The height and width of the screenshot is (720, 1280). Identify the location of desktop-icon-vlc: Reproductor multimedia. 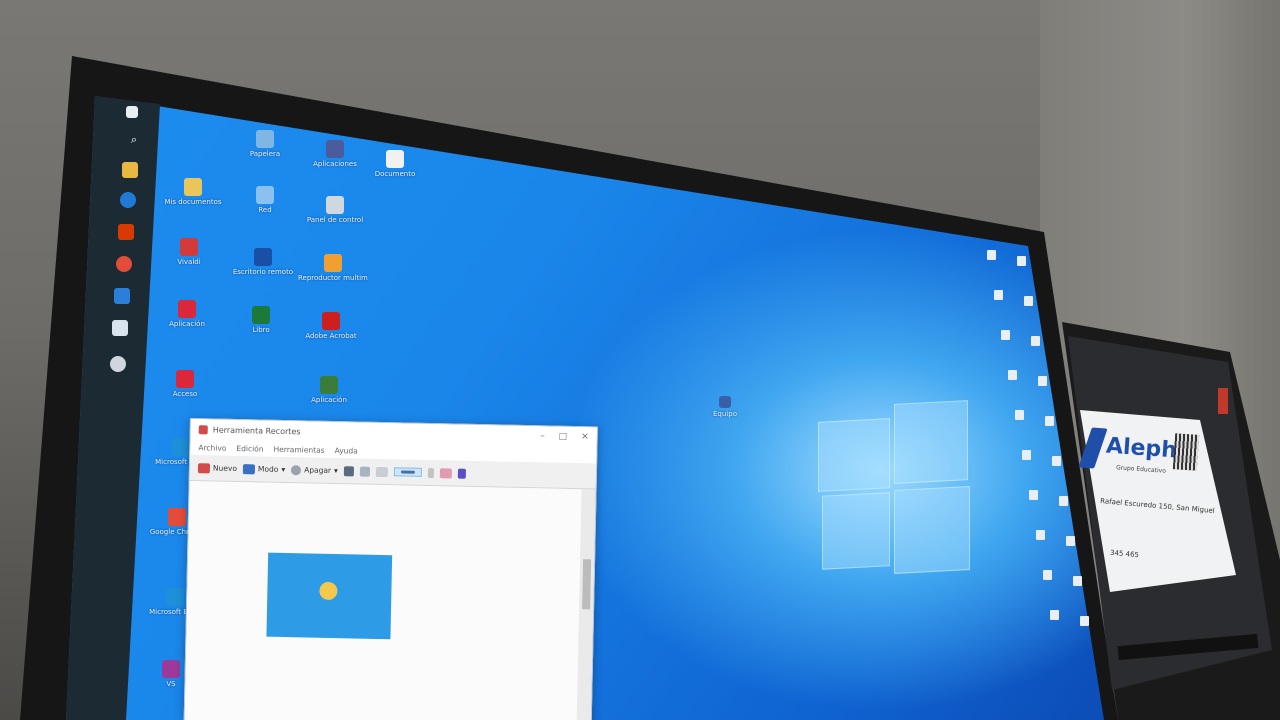
(333, 268).